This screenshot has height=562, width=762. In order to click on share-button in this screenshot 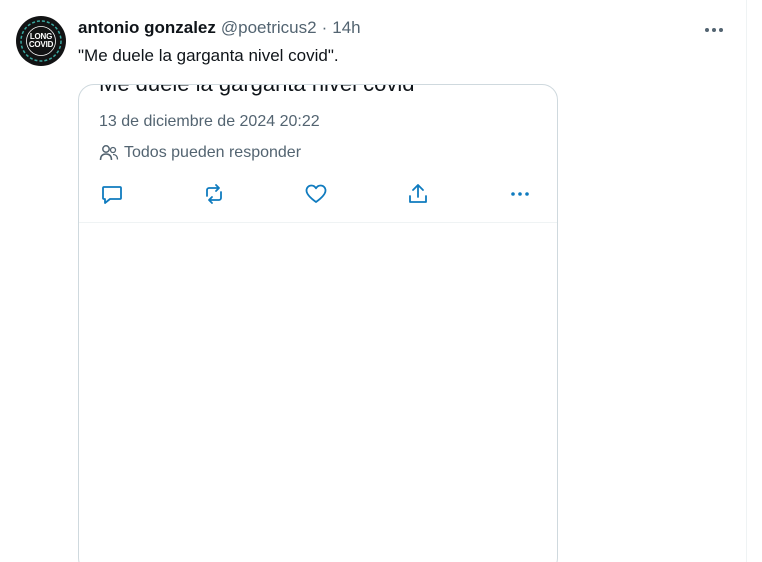, I will do `click(418, 194)`.